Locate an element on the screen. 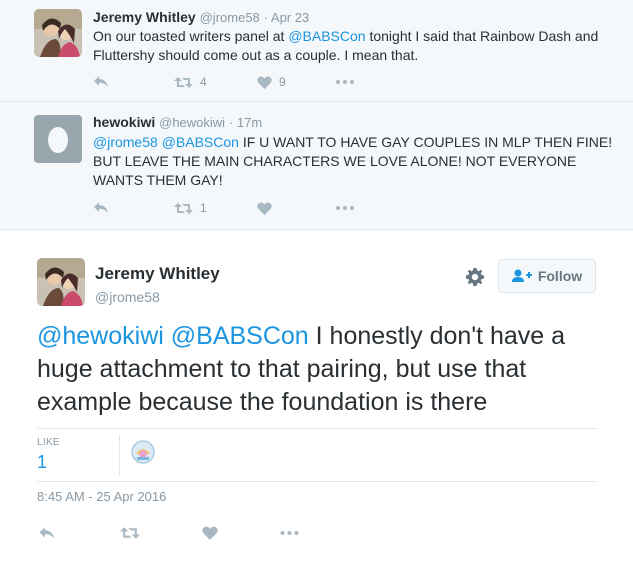 The width and height of the screenshot is (633, 570). tweet-actions: 1 is located at coordinates (223, 208).